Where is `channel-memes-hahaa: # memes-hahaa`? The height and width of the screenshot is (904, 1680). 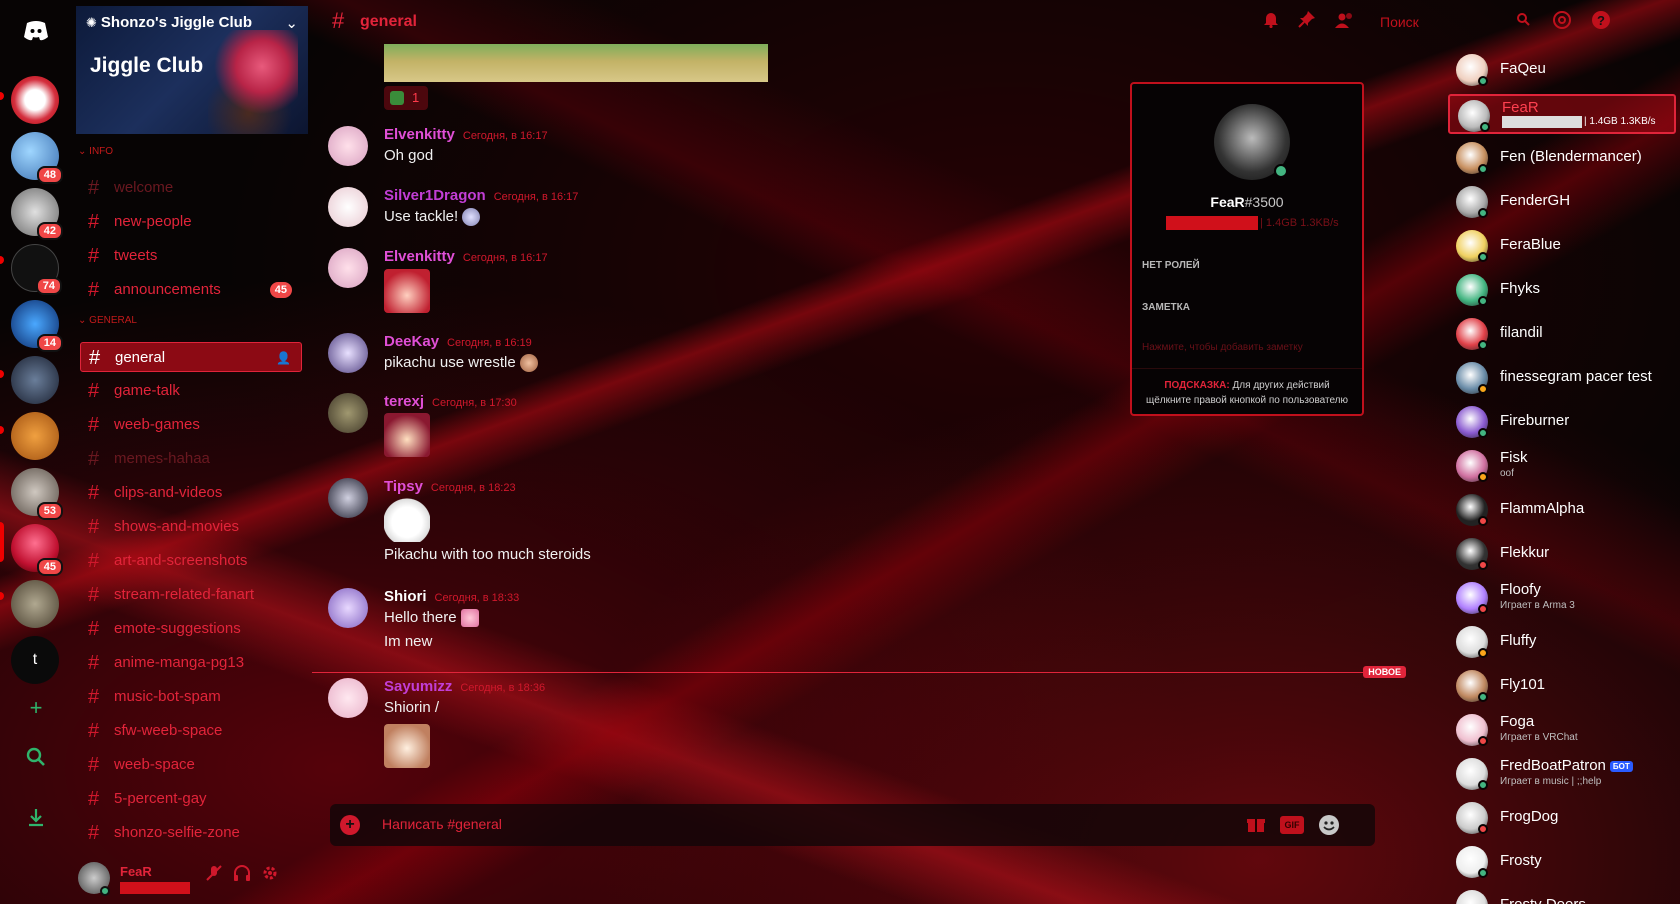 channel-memes-hahaa: # memes-hahaa is located at coordinates (191, 459).